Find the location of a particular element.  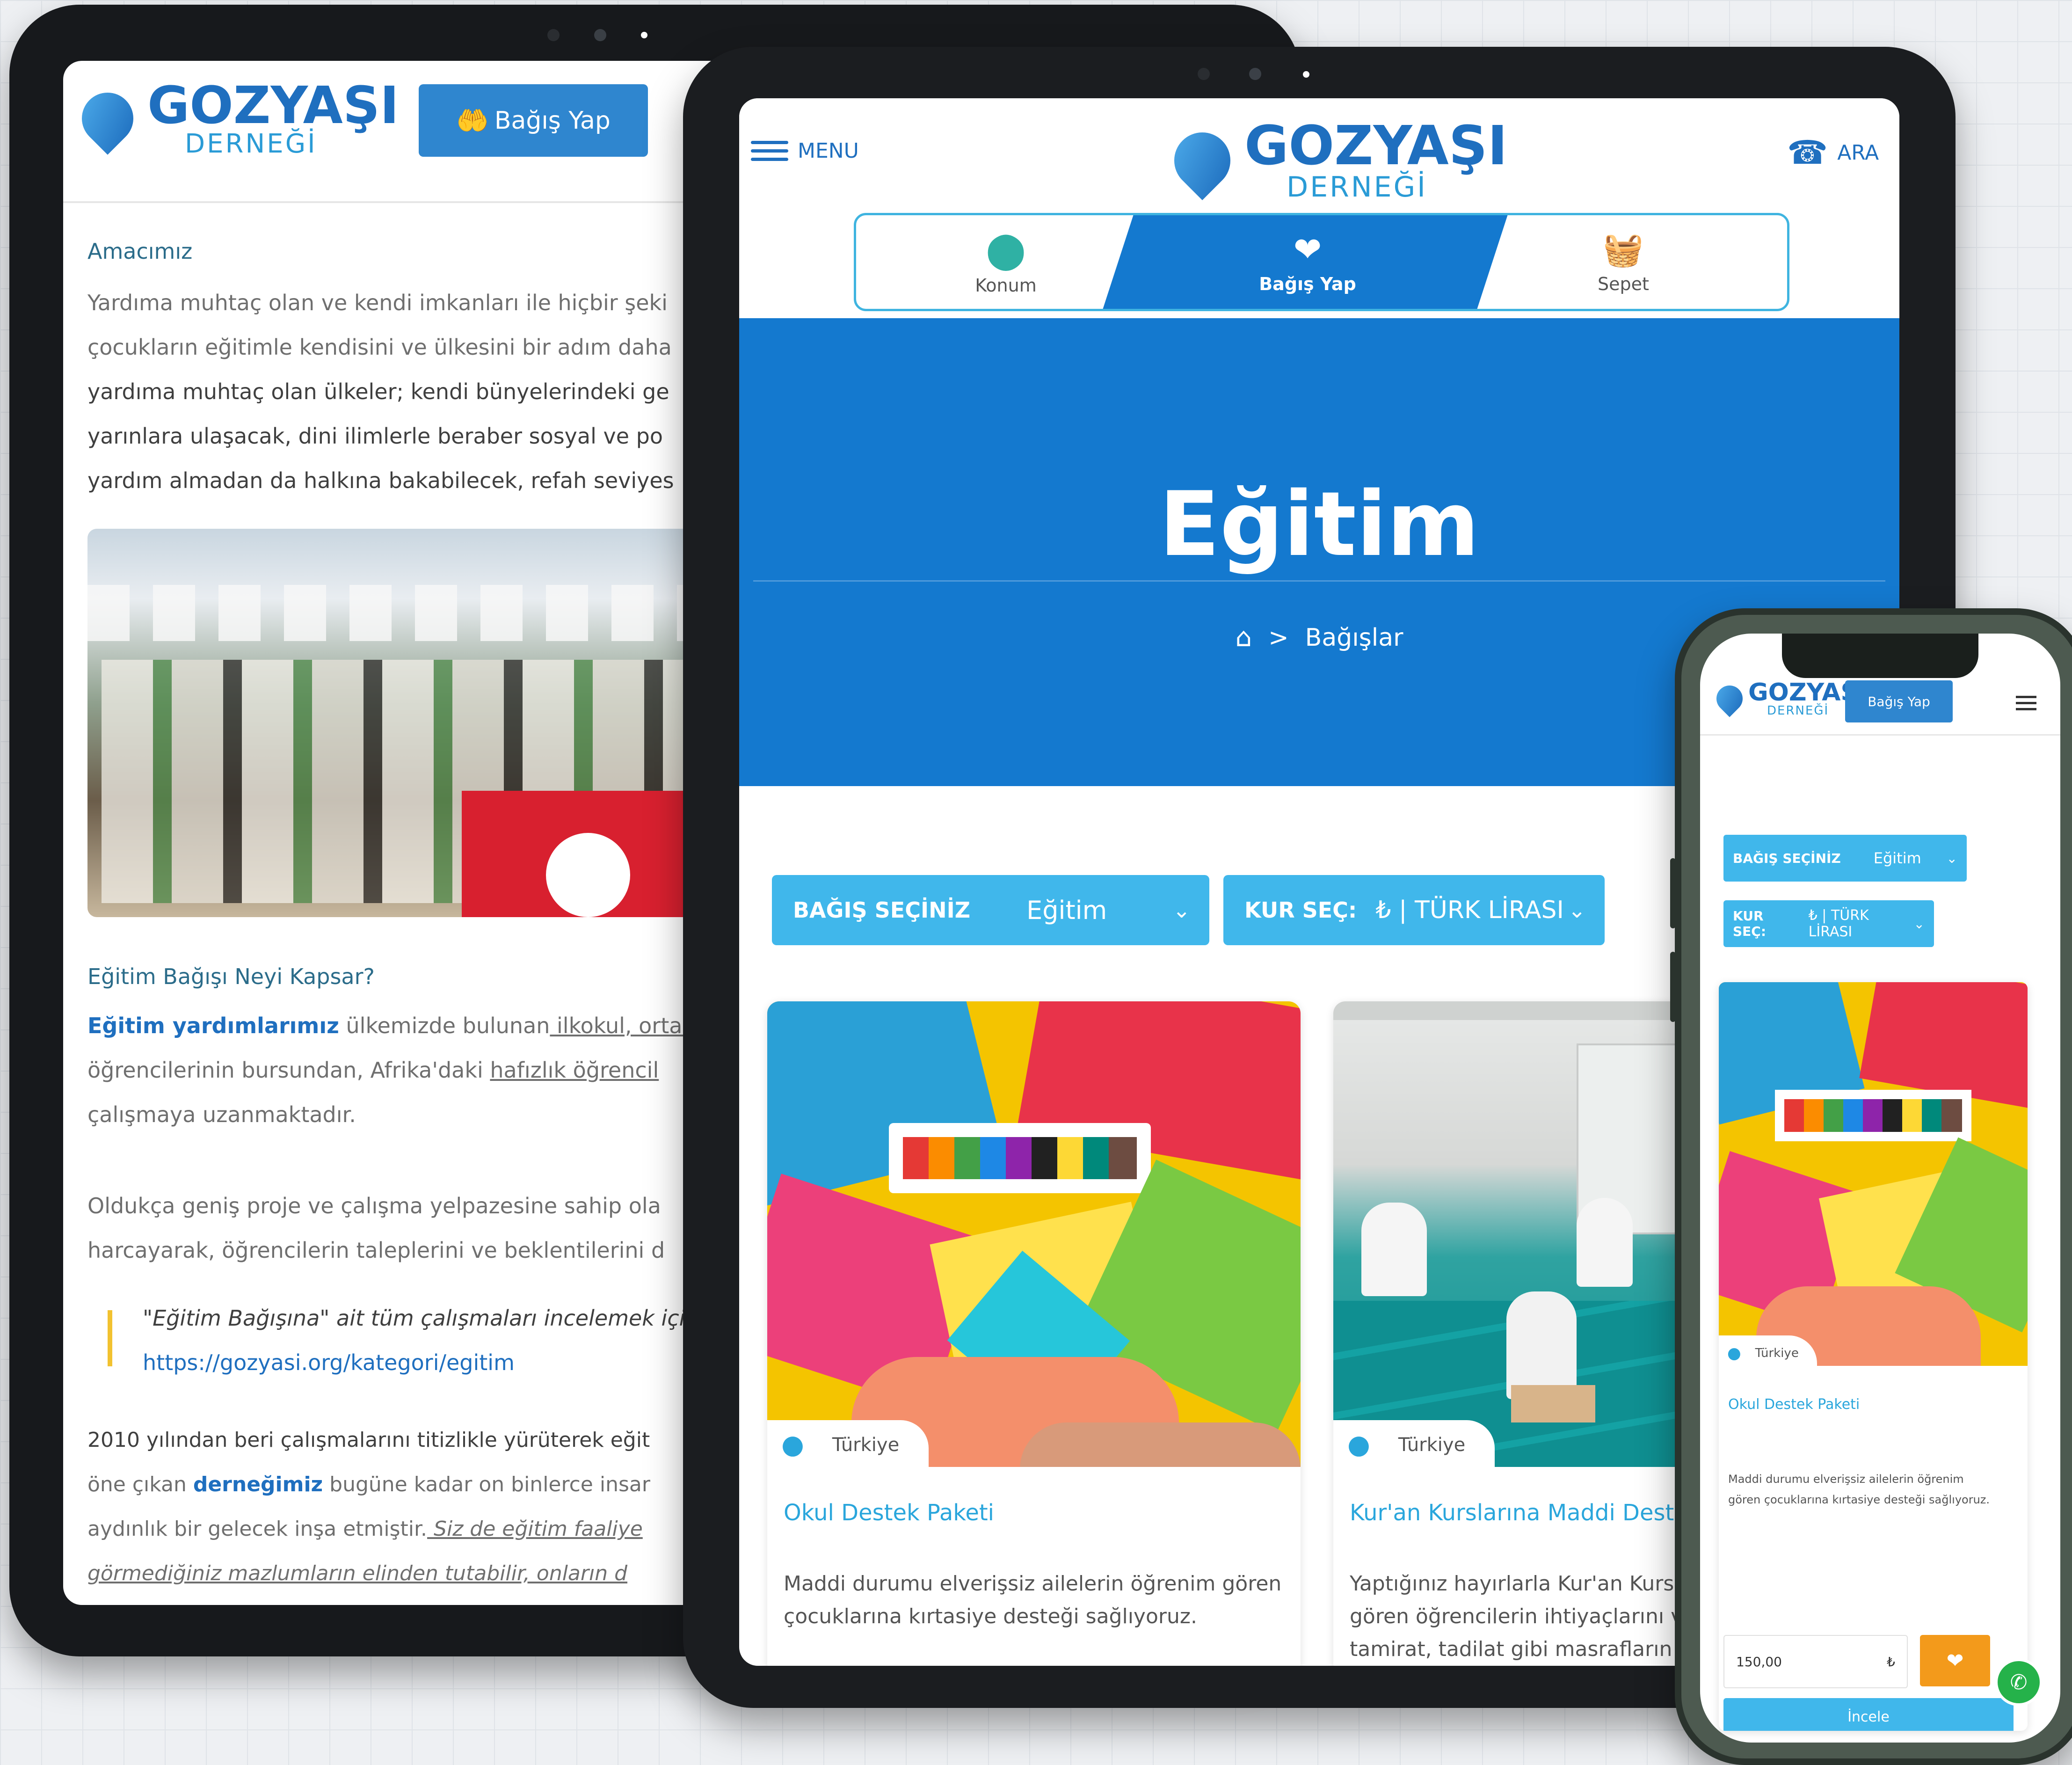

quote-bar is located at coordinates (110, 1338).